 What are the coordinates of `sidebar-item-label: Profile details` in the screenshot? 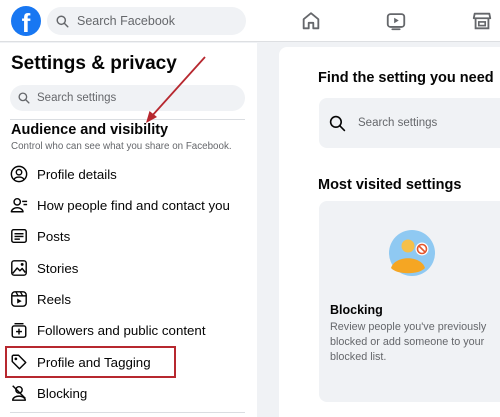 It's located at (77, 174).